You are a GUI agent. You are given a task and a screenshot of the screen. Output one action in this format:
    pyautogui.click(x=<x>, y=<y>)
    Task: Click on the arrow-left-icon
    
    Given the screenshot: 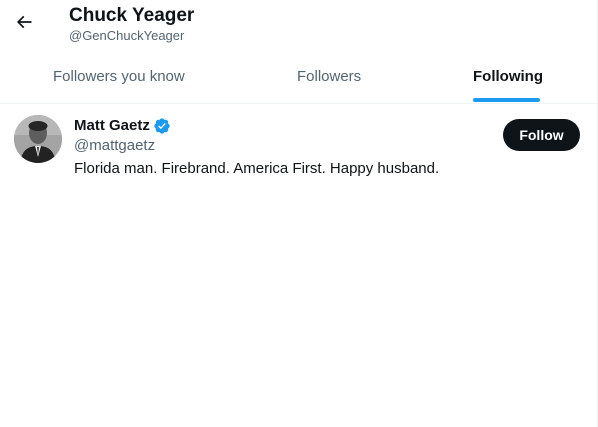 What is the action you would take?
    pyautogui.click(x=24, y=22)
    